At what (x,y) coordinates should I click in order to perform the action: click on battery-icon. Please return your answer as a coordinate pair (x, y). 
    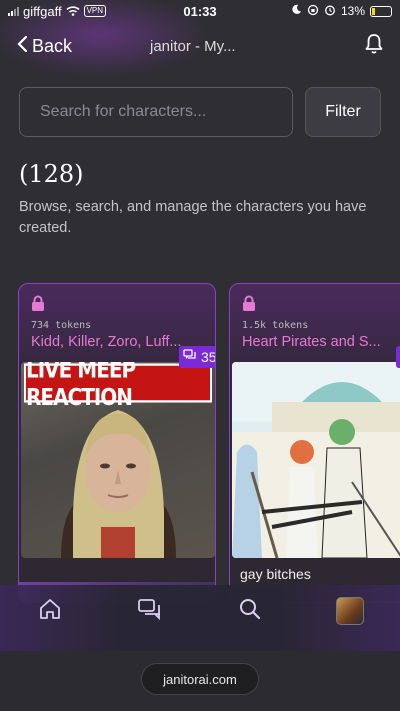
    Looking at the image, I should click on (381, 11).